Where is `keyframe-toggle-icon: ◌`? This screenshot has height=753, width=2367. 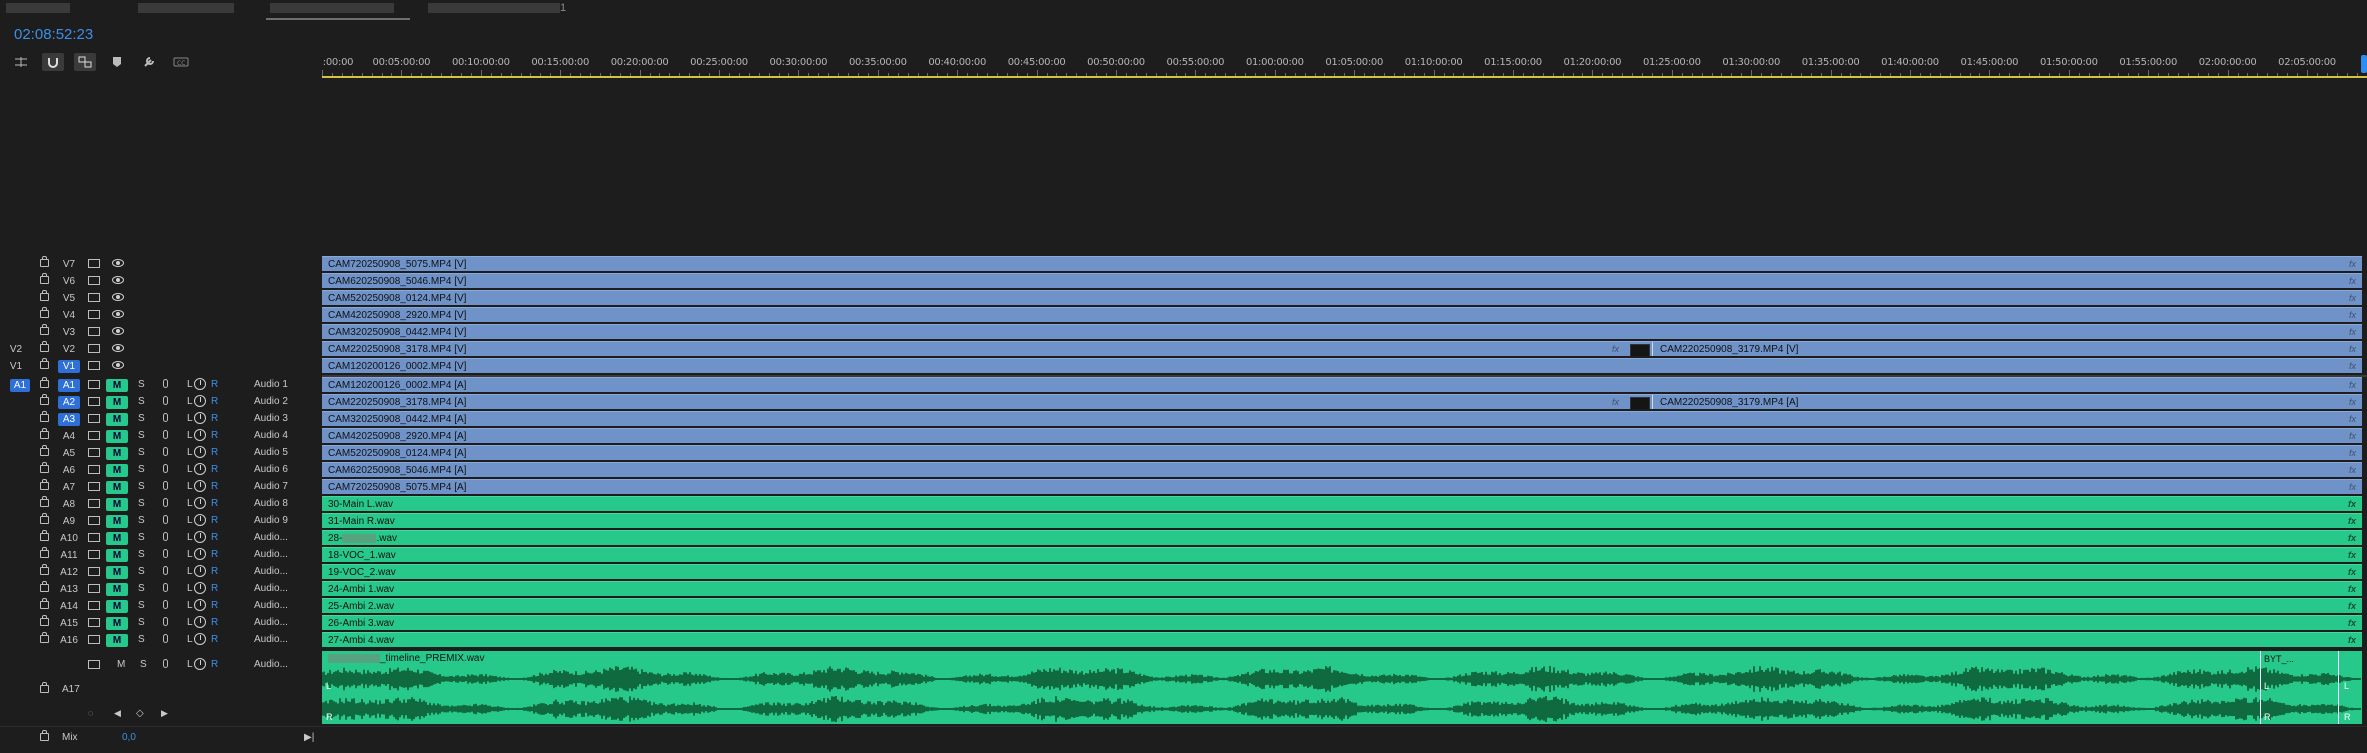 keyframe-toggle-icon: ◌ is located at coordinates (90, 713).